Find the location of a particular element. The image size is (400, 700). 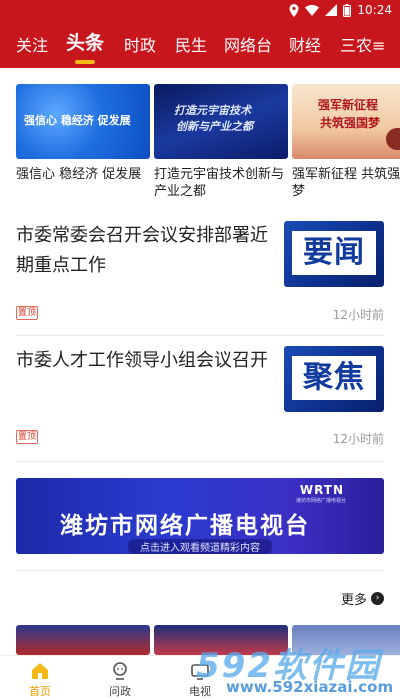

status-bar: 10:24 is located at coordinates (200, 11).